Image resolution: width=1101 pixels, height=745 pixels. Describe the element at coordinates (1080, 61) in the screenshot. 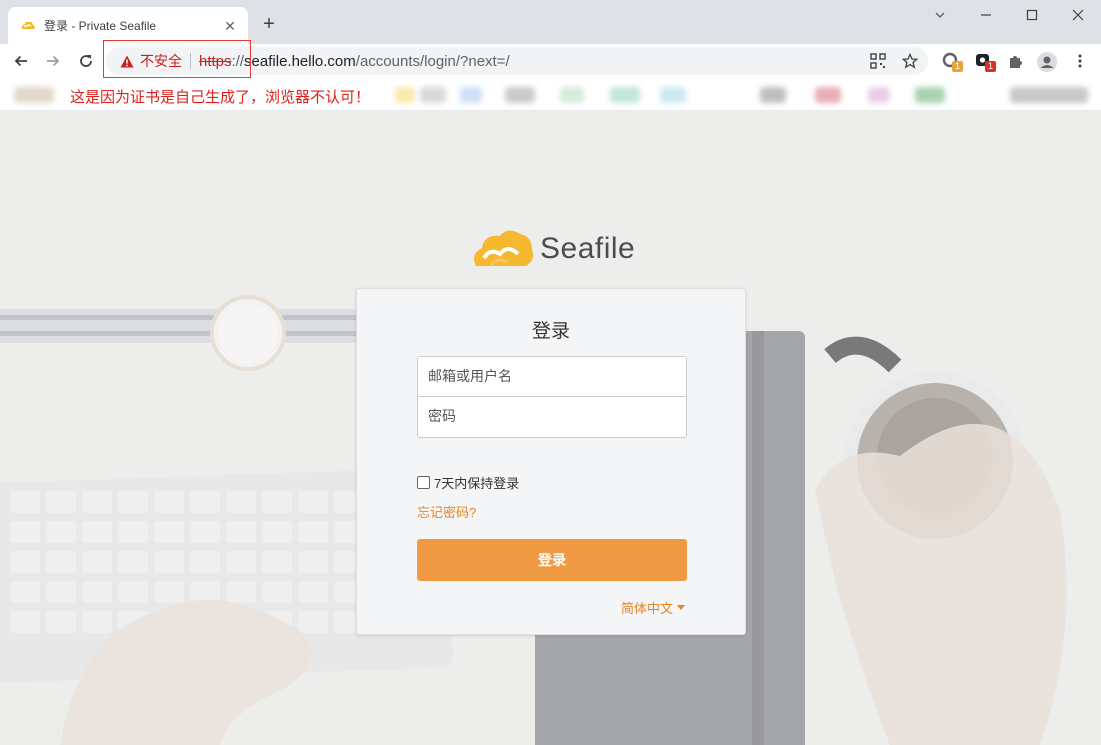

I see `browser-menu-icon` at that location.